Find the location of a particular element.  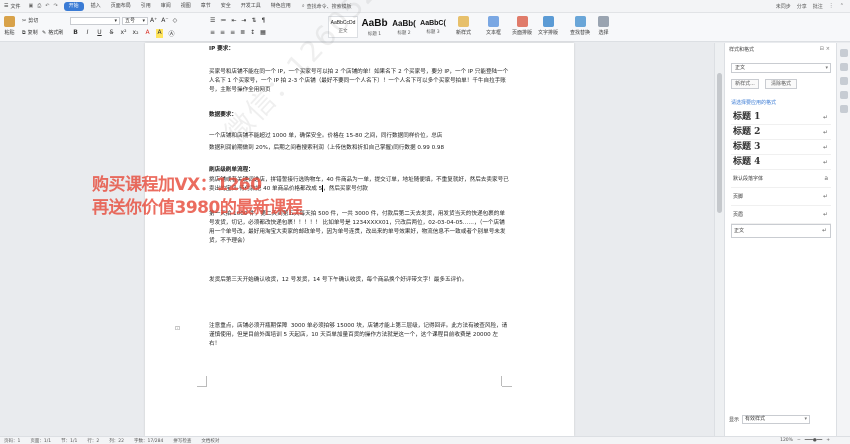

align-center-icon: ≡ is located at coordinates (222, 32).